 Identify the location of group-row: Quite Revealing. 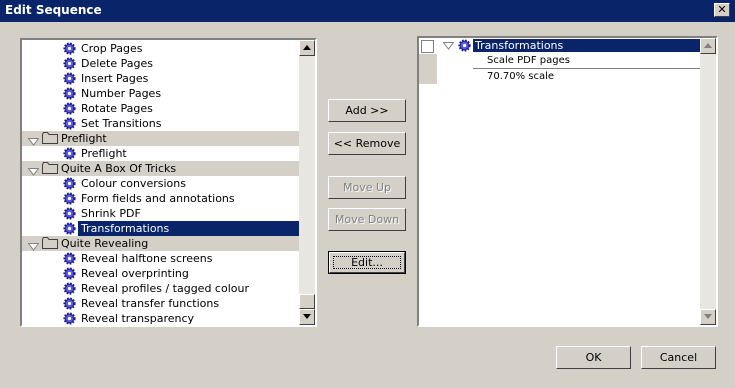
(160, 243).